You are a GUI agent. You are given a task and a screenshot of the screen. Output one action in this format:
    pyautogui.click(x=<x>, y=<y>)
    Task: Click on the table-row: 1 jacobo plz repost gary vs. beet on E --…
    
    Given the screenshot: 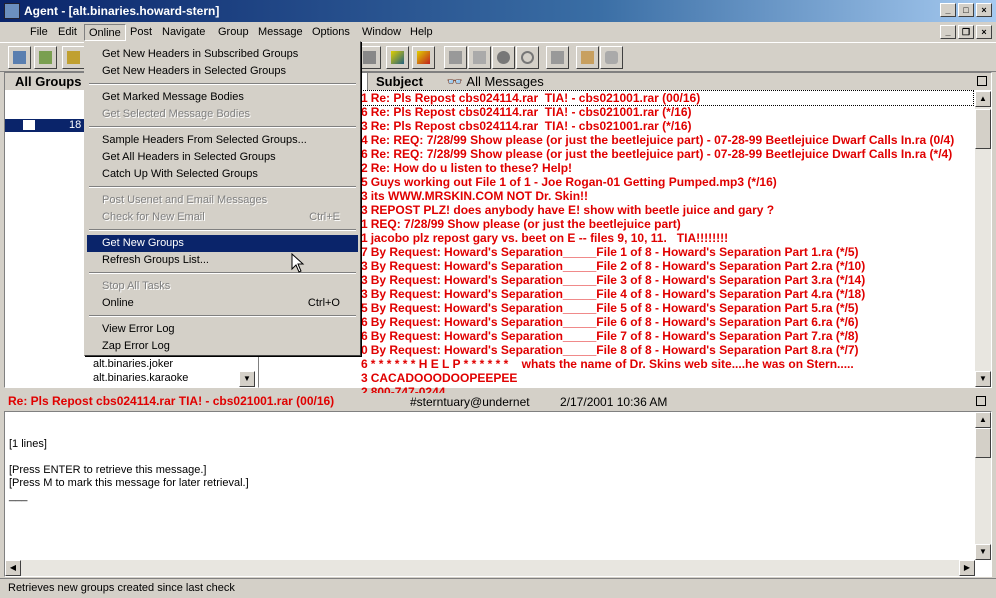 What is the action you would take?
    pyautogui.click(x=544, y=238)
    